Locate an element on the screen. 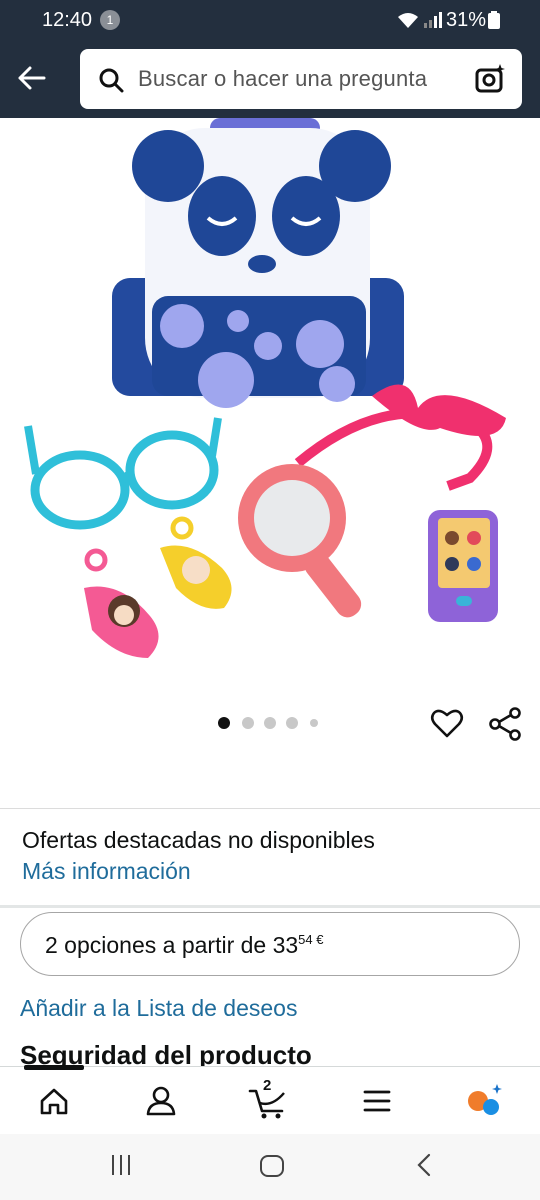  share-icon is located at coordinates (505, 724).